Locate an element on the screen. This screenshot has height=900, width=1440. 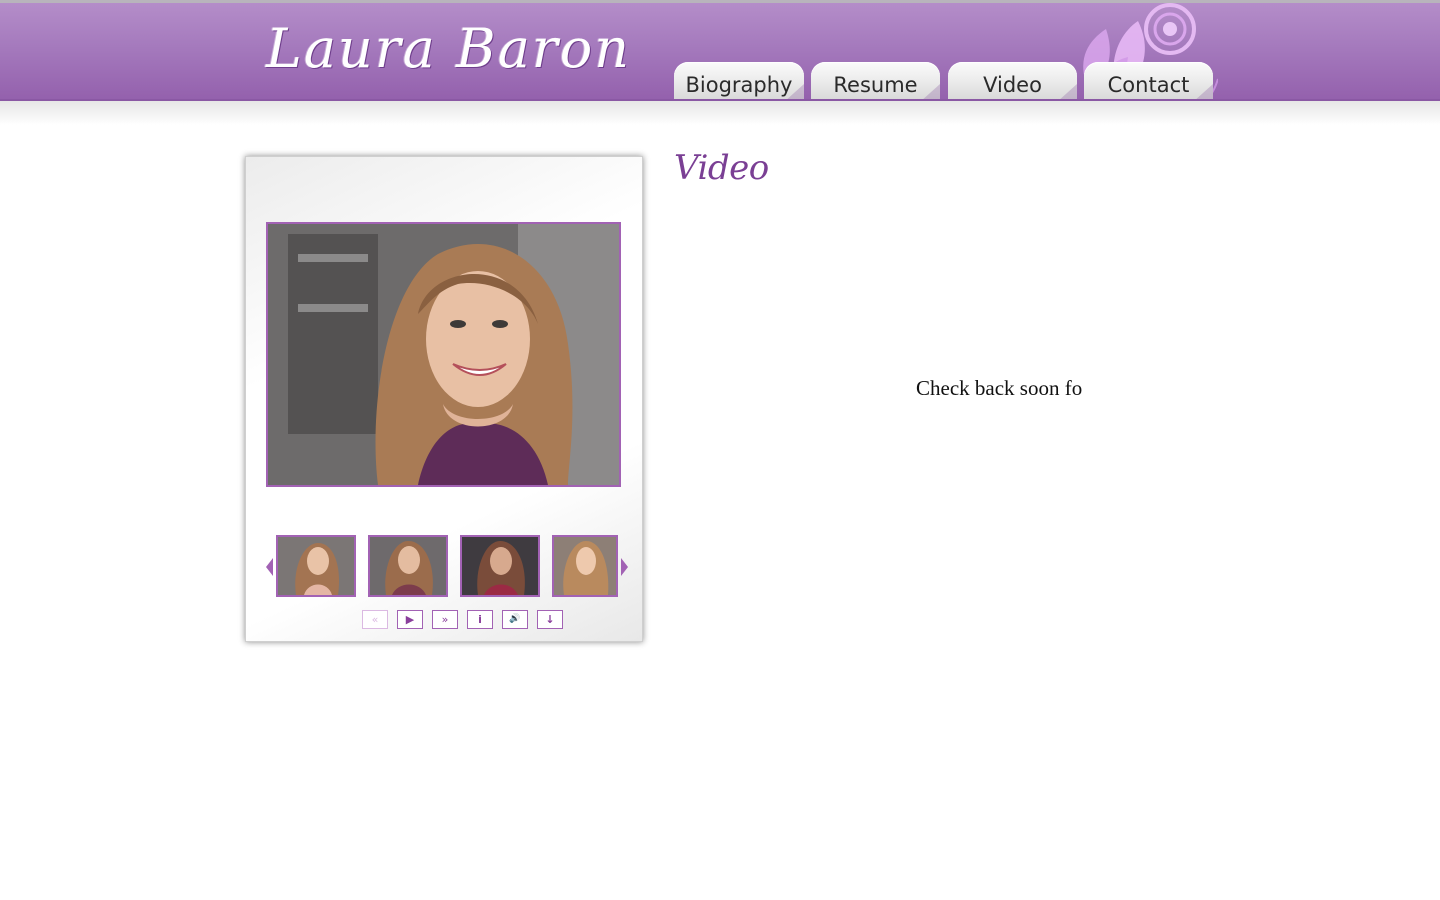
fast-forward-icon: » is located at coordinates (445, 619).